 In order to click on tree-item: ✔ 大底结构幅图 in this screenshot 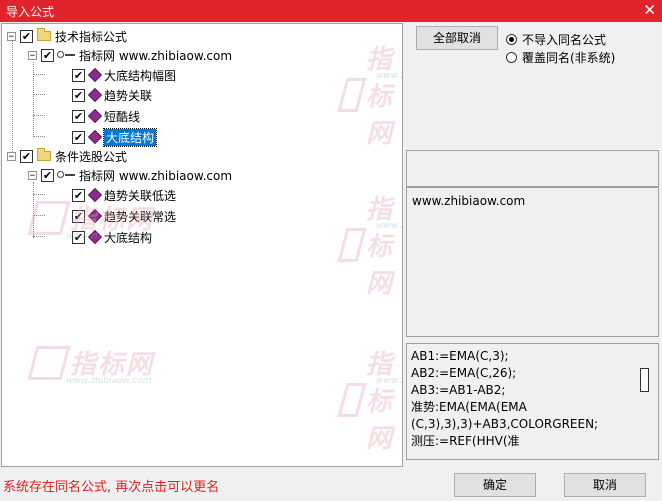, I will do `click(122, 75)`.